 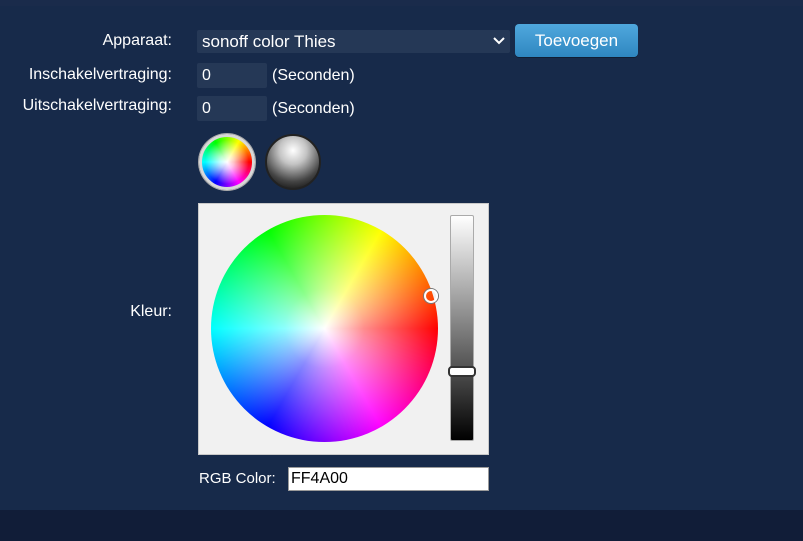 I want to click on off-delay-input: 0, so click(x=232, y=108).